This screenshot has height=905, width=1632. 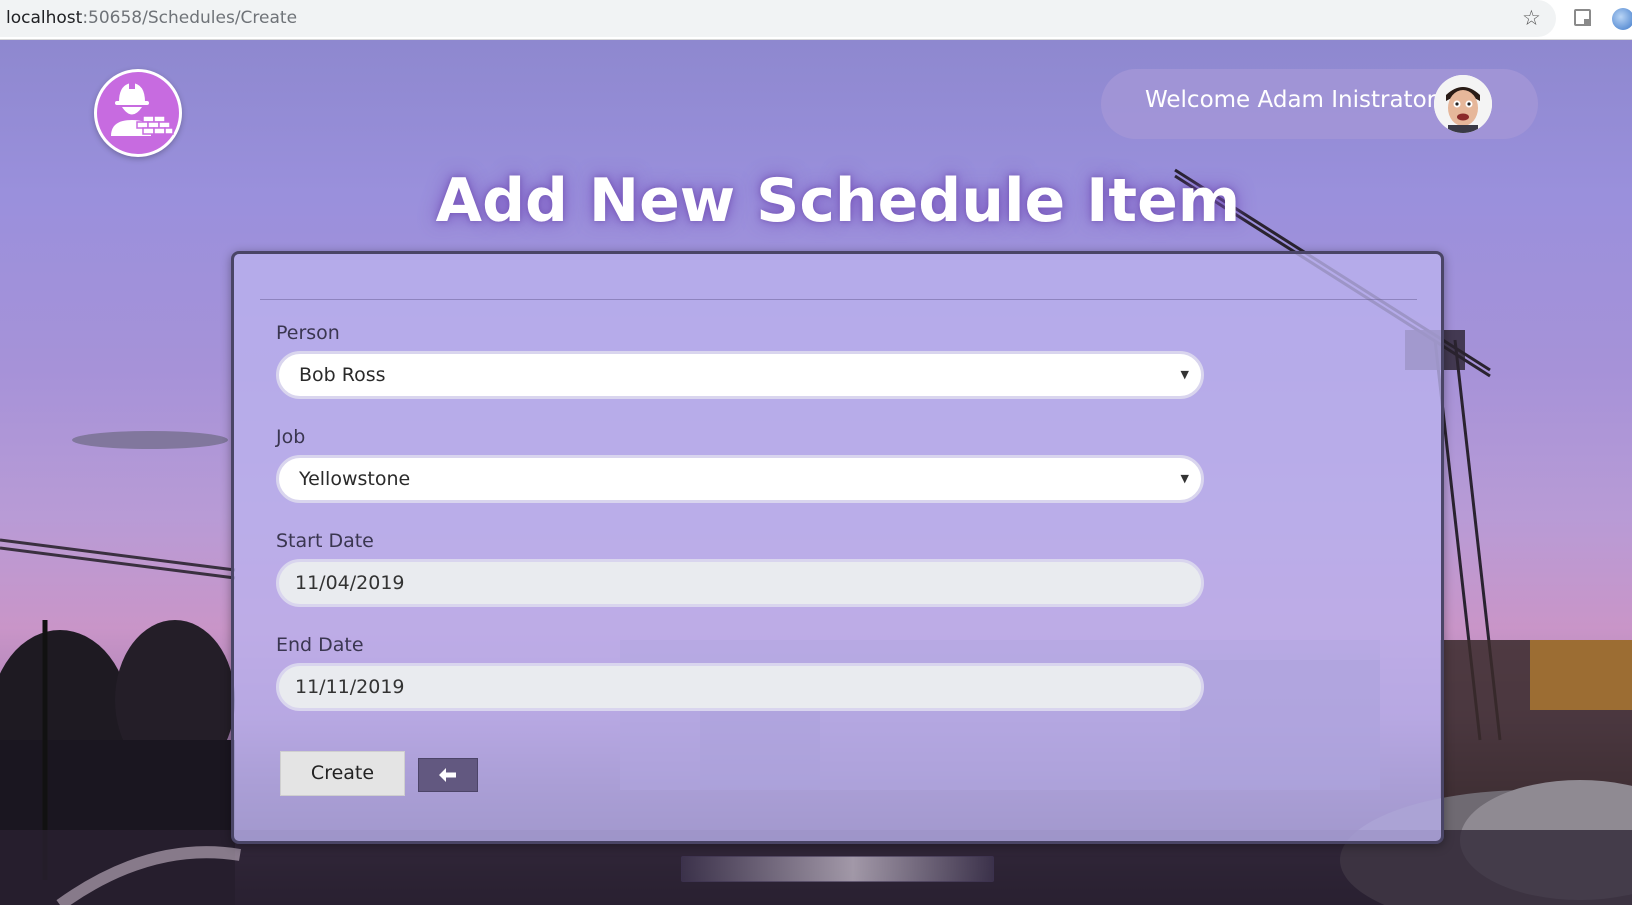 What do you see at coordinates (355, 479) in the screenshot?
I see `job-select-value: Yellowstone` at bounding box center [355, 479].